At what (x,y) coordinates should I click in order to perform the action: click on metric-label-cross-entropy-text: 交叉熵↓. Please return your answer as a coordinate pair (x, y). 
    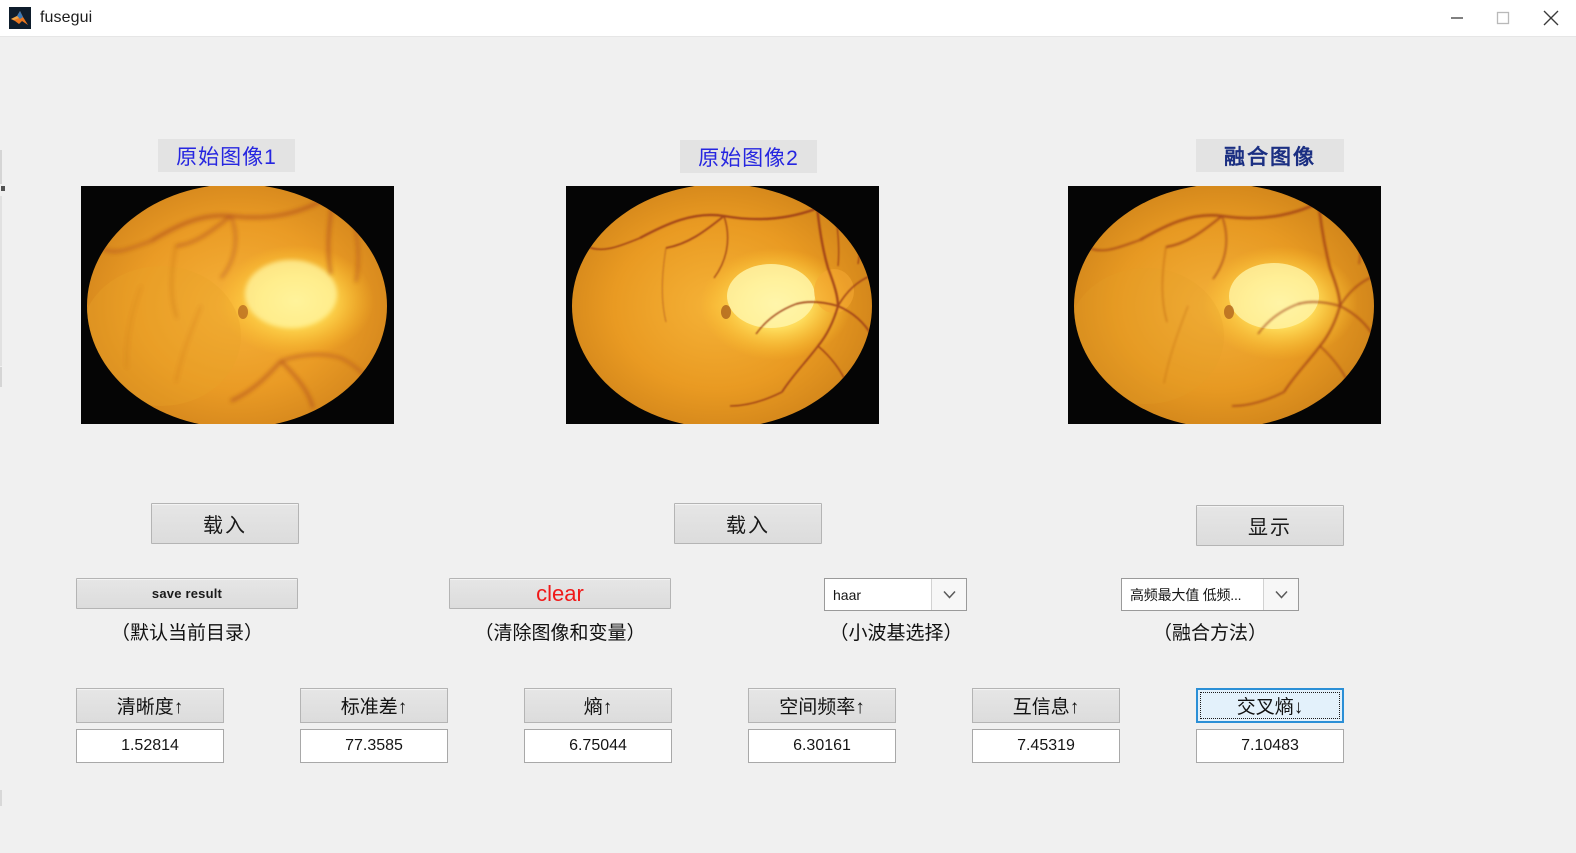
    Looking at the image, I should click on (1270, 707).